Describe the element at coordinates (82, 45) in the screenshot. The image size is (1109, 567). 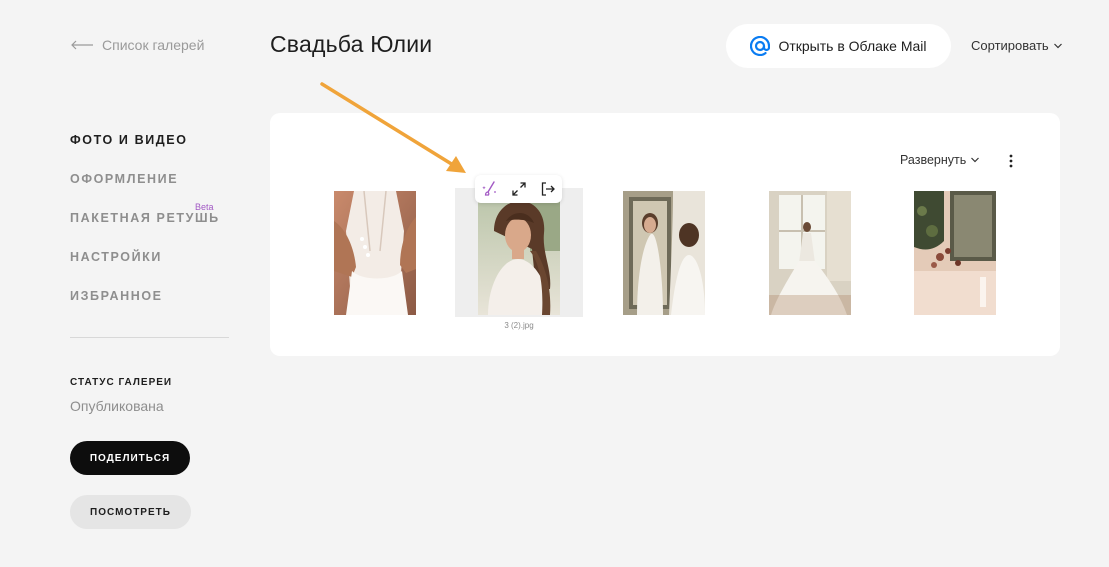
I see `arrow-left-icon` at that location.